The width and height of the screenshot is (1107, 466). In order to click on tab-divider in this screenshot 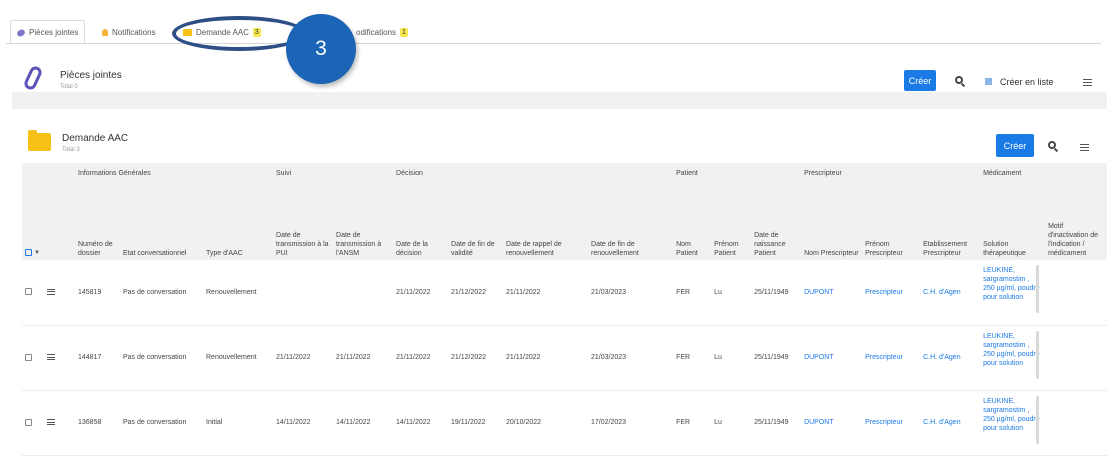, I will do `click(553, 43)`.